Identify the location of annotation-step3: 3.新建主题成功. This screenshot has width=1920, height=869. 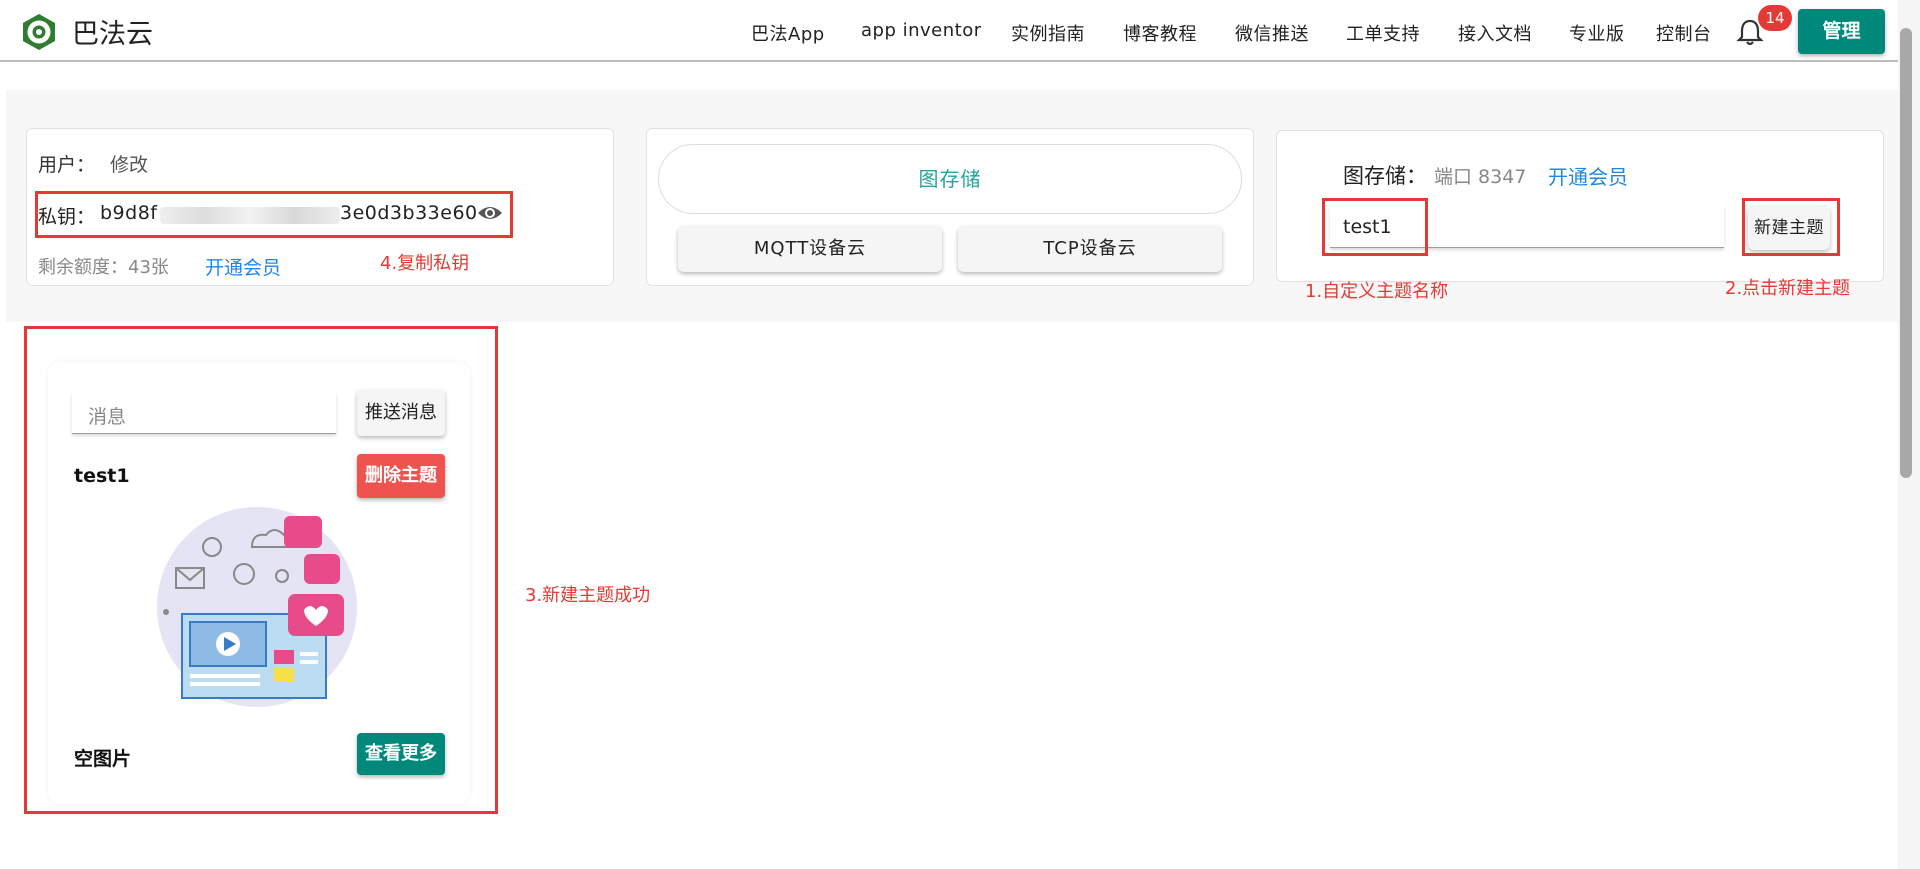
(588, 595).